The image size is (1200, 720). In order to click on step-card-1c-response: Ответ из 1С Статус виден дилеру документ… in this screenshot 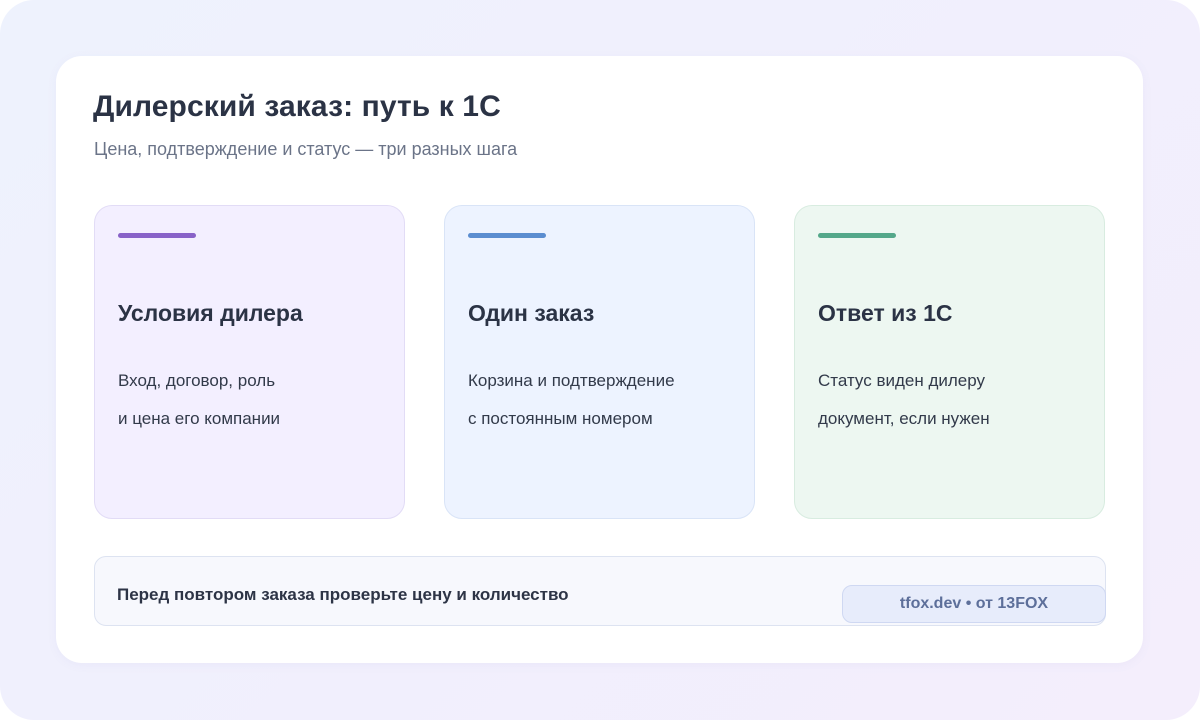, I will do `click(949, 362)`.